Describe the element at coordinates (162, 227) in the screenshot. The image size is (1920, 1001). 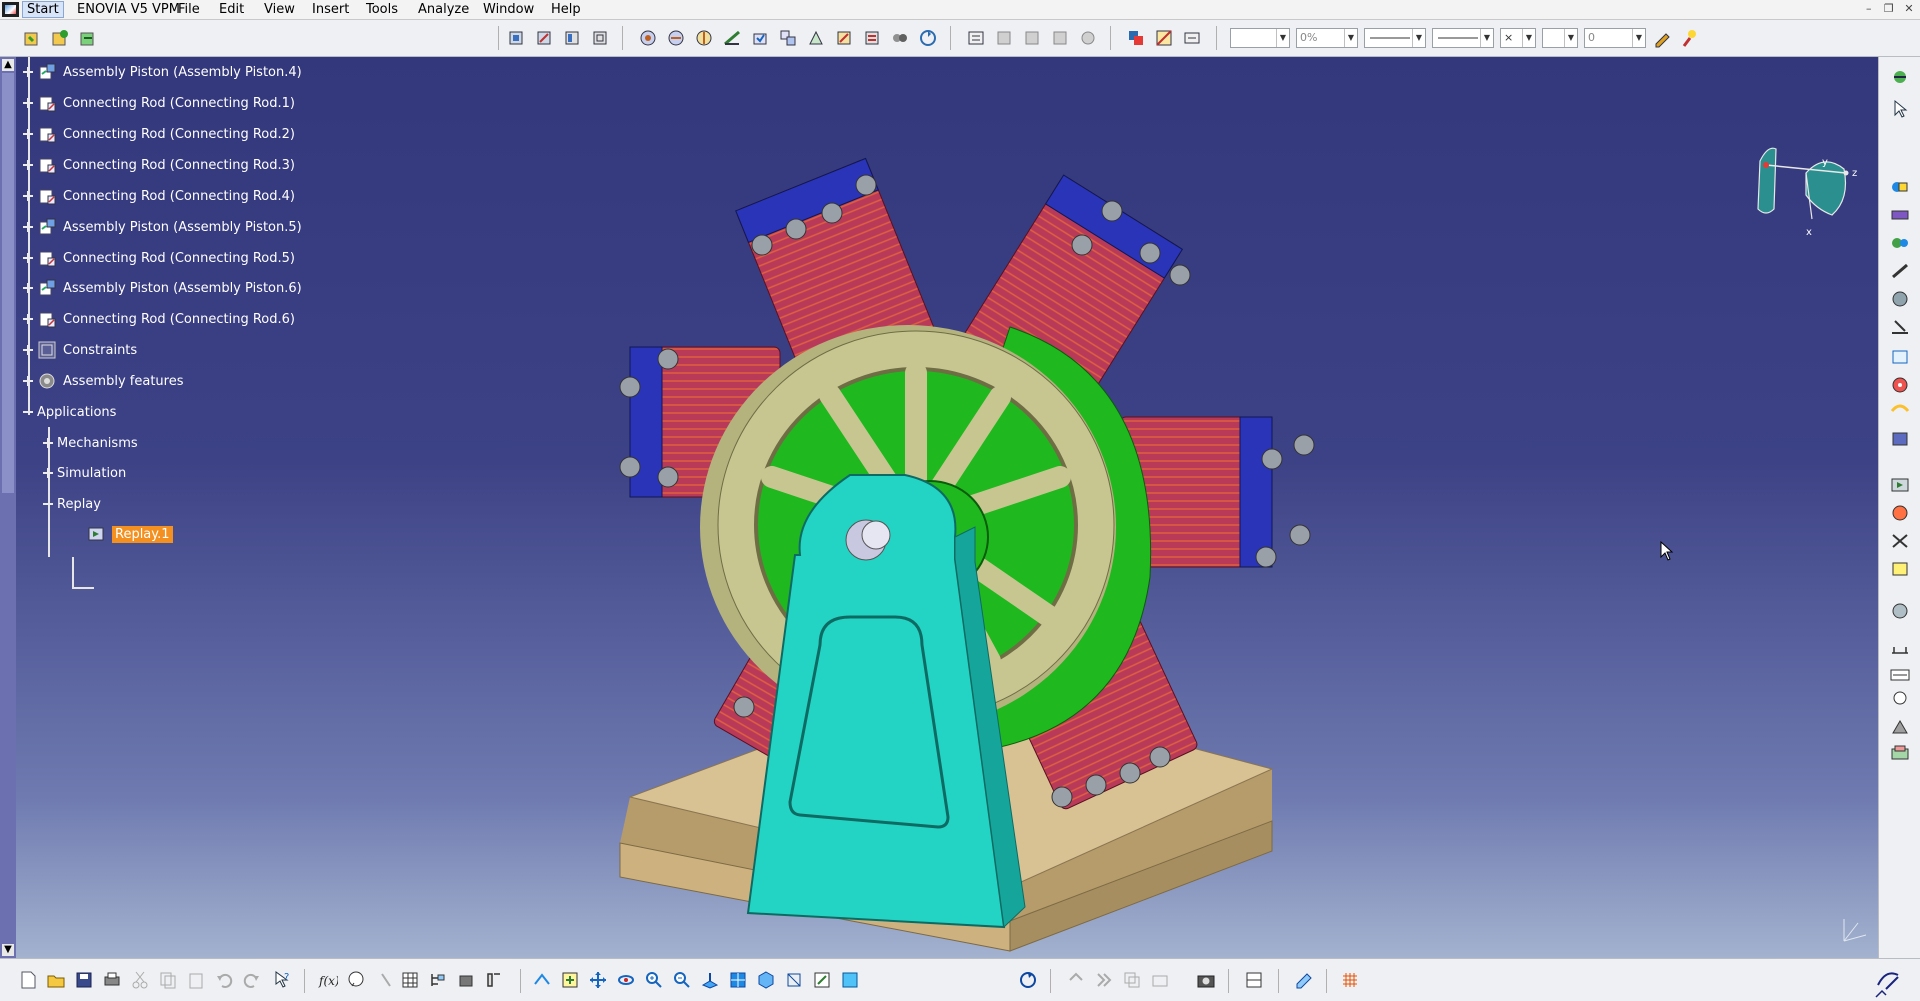
I see `tree-item: Assembly Piston (Assembly Piston.5)` at that location.